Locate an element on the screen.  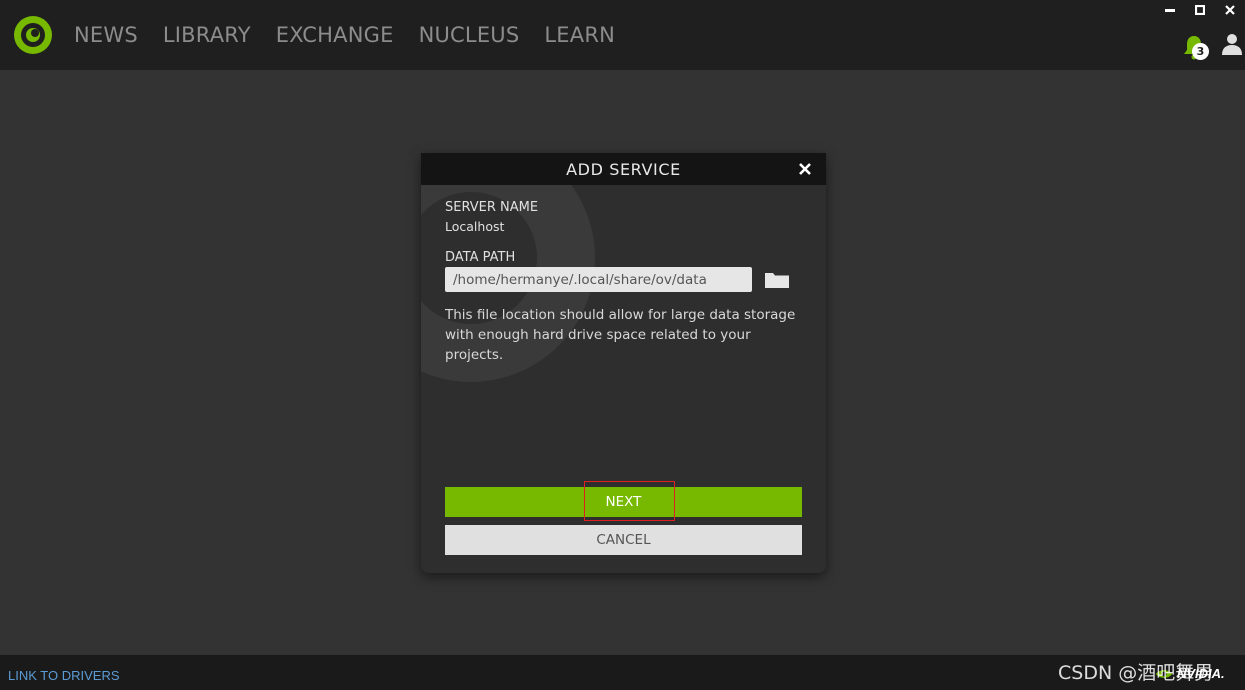
window-controls is located at coordinates (1200, 10).